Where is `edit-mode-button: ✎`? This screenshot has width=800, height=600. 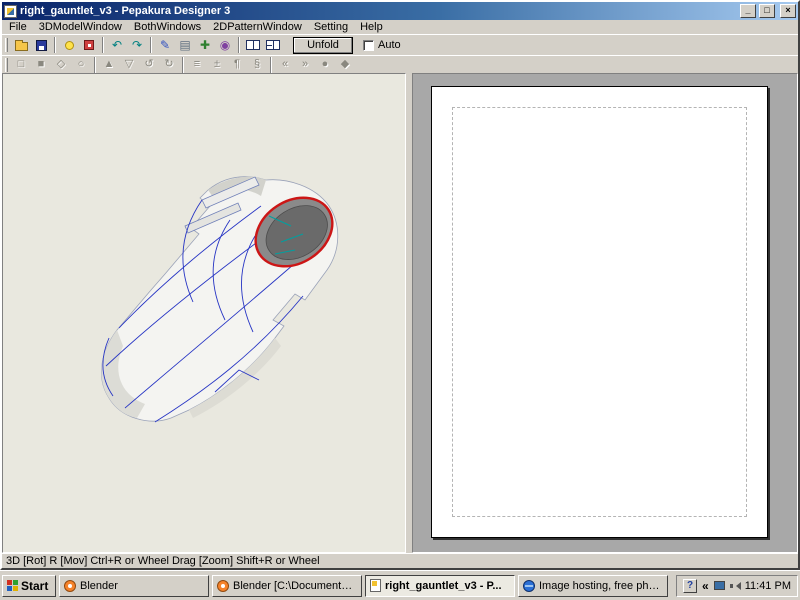 edit-mode-button: ✎ is located at coordinates (165, 45).